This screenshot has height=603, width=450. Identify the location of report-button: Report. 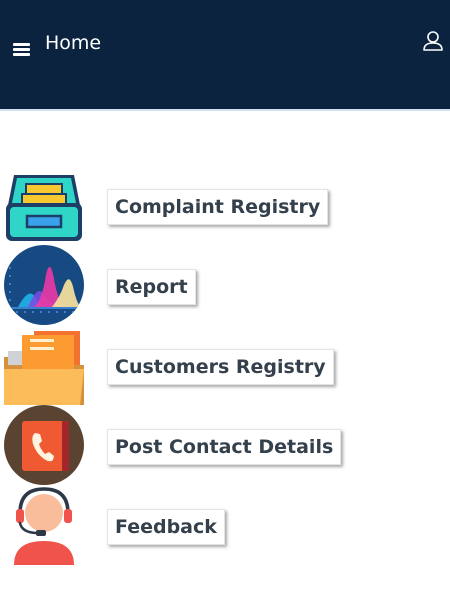
(151, 287).